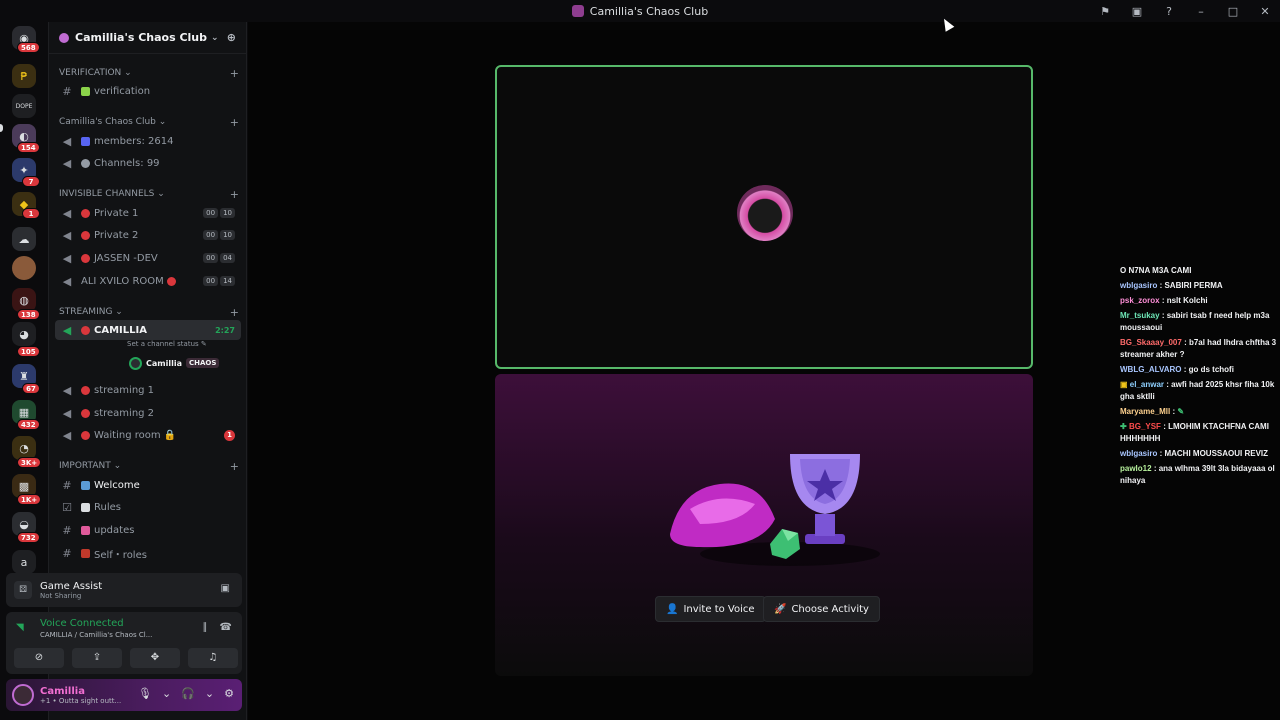  What do you see at coordinates (28, 351) in the screenshot?
I see `server-badge-105: 105` at bounding box center [28, 351].